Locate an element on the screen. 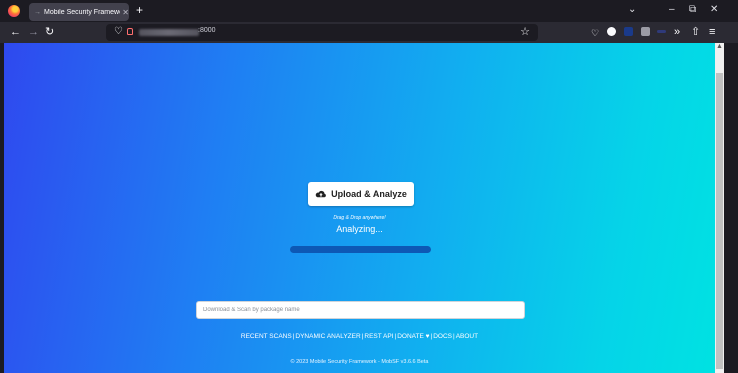  url-host-redacted is located at coordinates (169, 32).